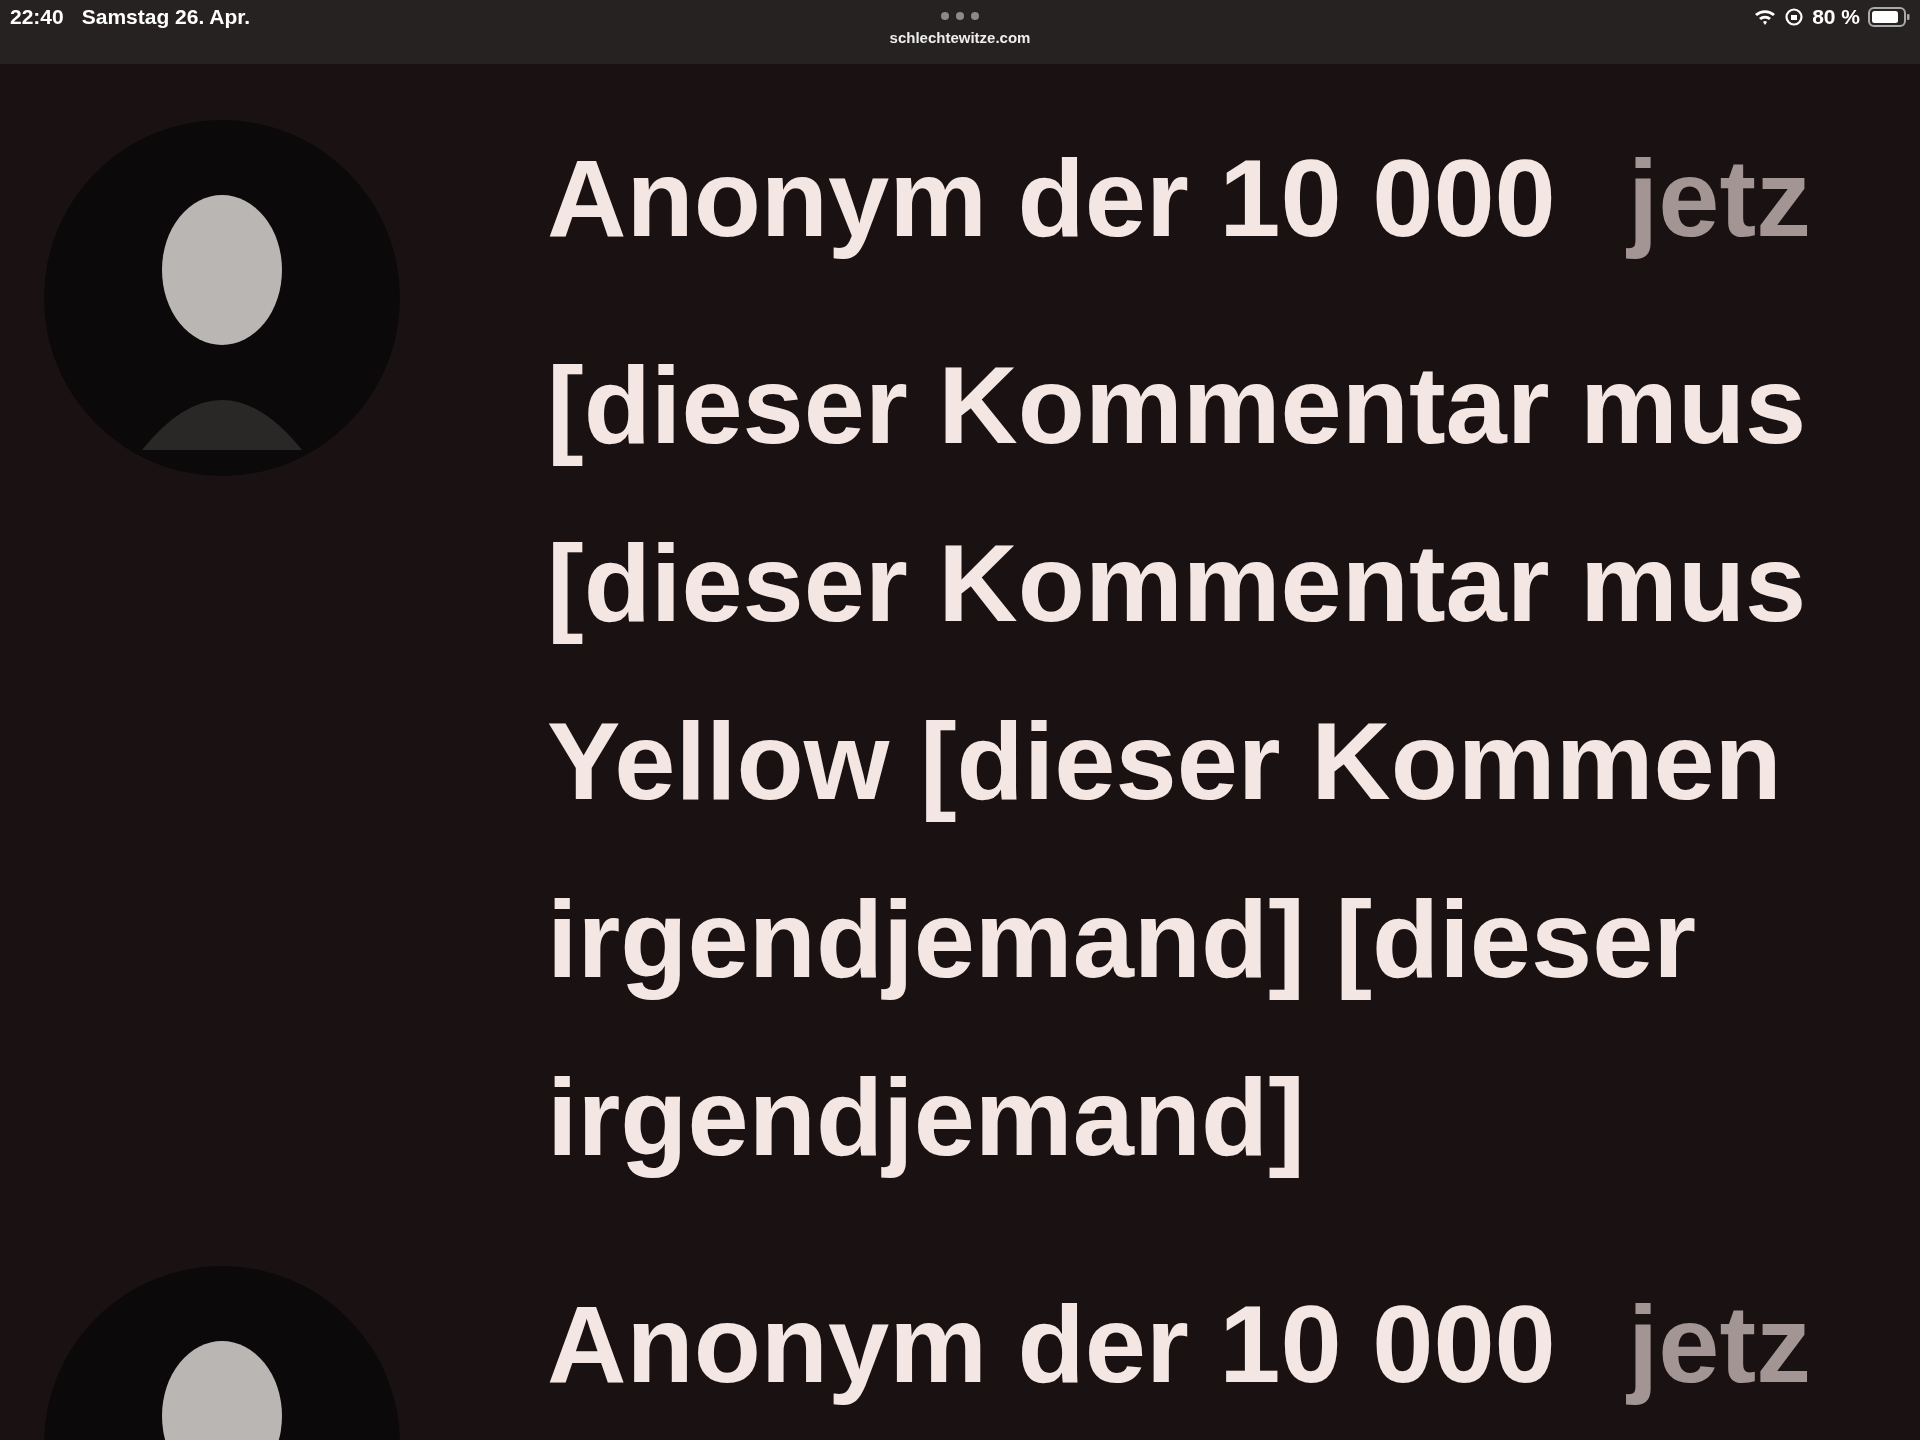  What do you see at coordinates (960, 37) in the screenshot?
I see `url-label: schlechtewitze.com` at bounding box center [960, 37].